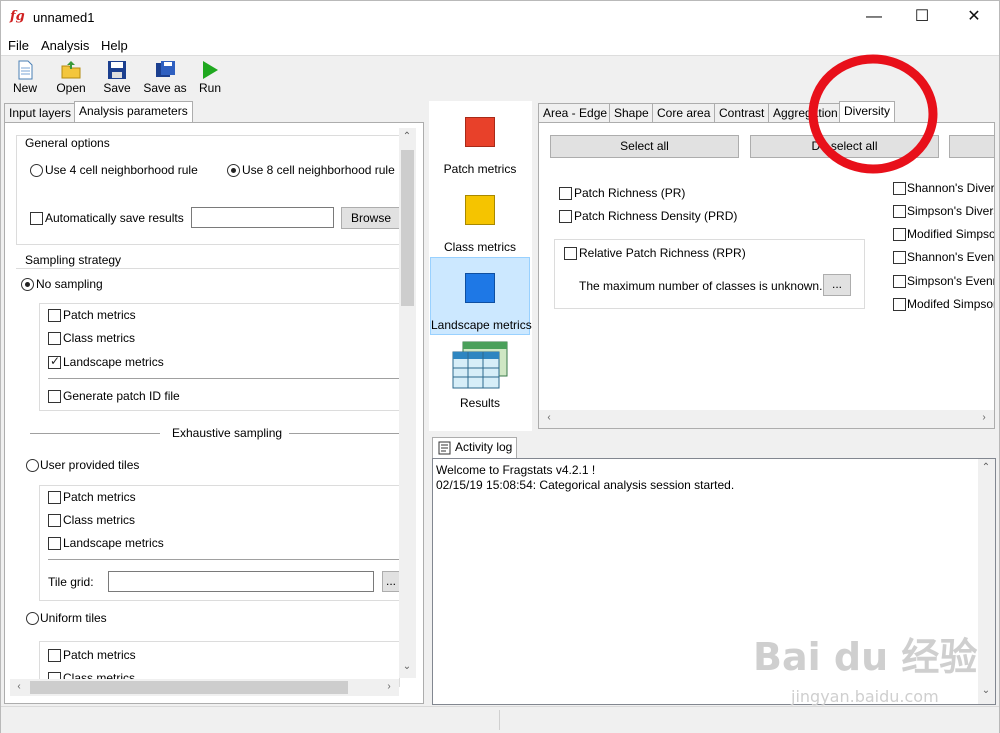 This screenshot has height=733, width=1000. I want to click on auto-save-label: Automatically save results, so click(114, 218).